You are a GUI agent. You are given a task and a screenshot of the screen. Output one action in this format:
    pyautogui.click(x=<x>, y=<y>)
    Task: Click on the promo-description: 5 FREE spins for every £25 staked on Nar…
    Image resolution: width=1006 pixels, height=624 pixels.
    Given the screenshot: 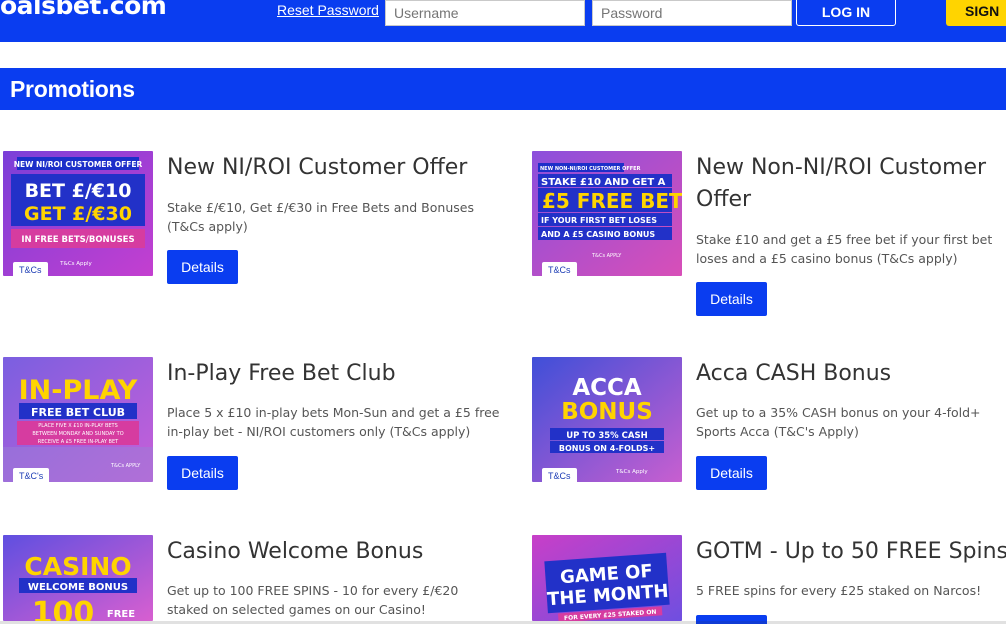 What is the action you would take?
    pyautogui.click(x=839, y=590)
    